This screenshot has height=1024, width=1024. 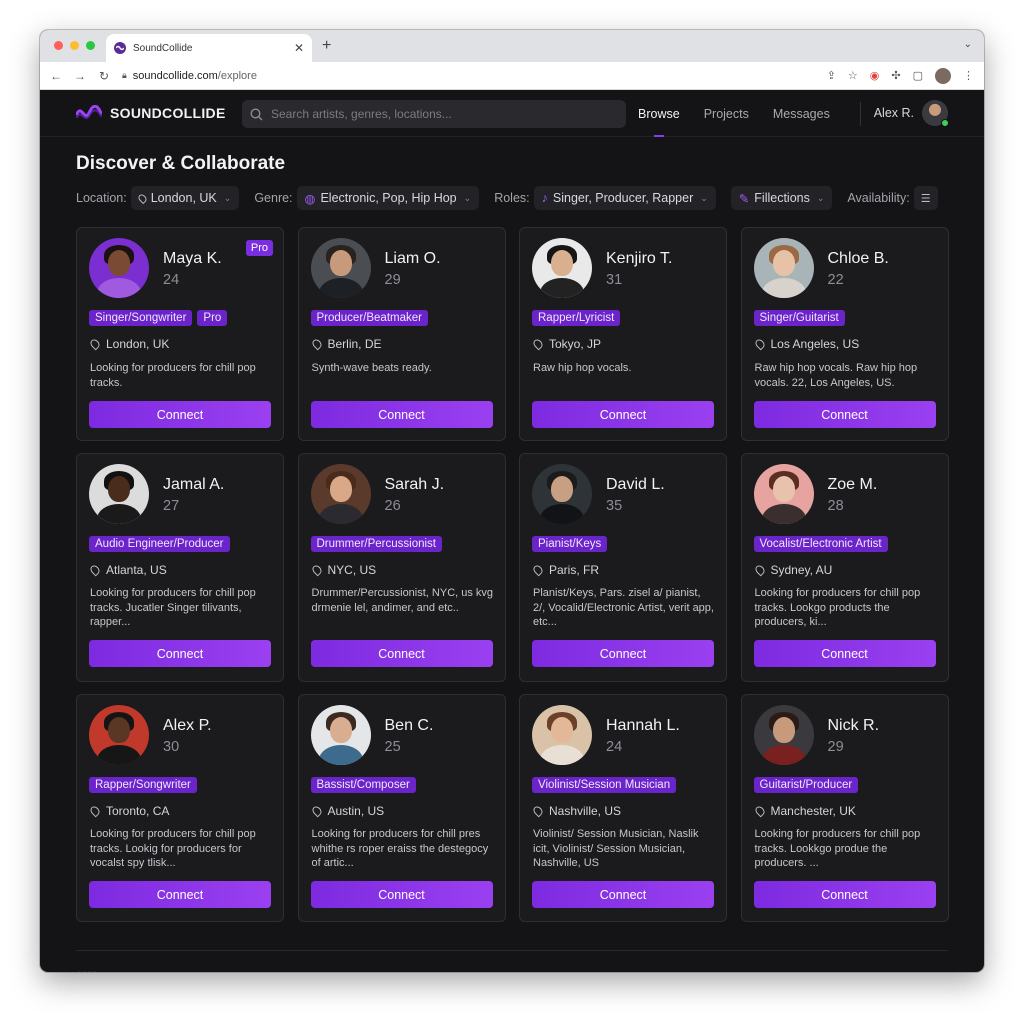 What do you see at coordinates (468, 76) in the screenshot?
I see `url-field: 🔒︎ soundcollide.com/explore` at bounding box center [468, 76].